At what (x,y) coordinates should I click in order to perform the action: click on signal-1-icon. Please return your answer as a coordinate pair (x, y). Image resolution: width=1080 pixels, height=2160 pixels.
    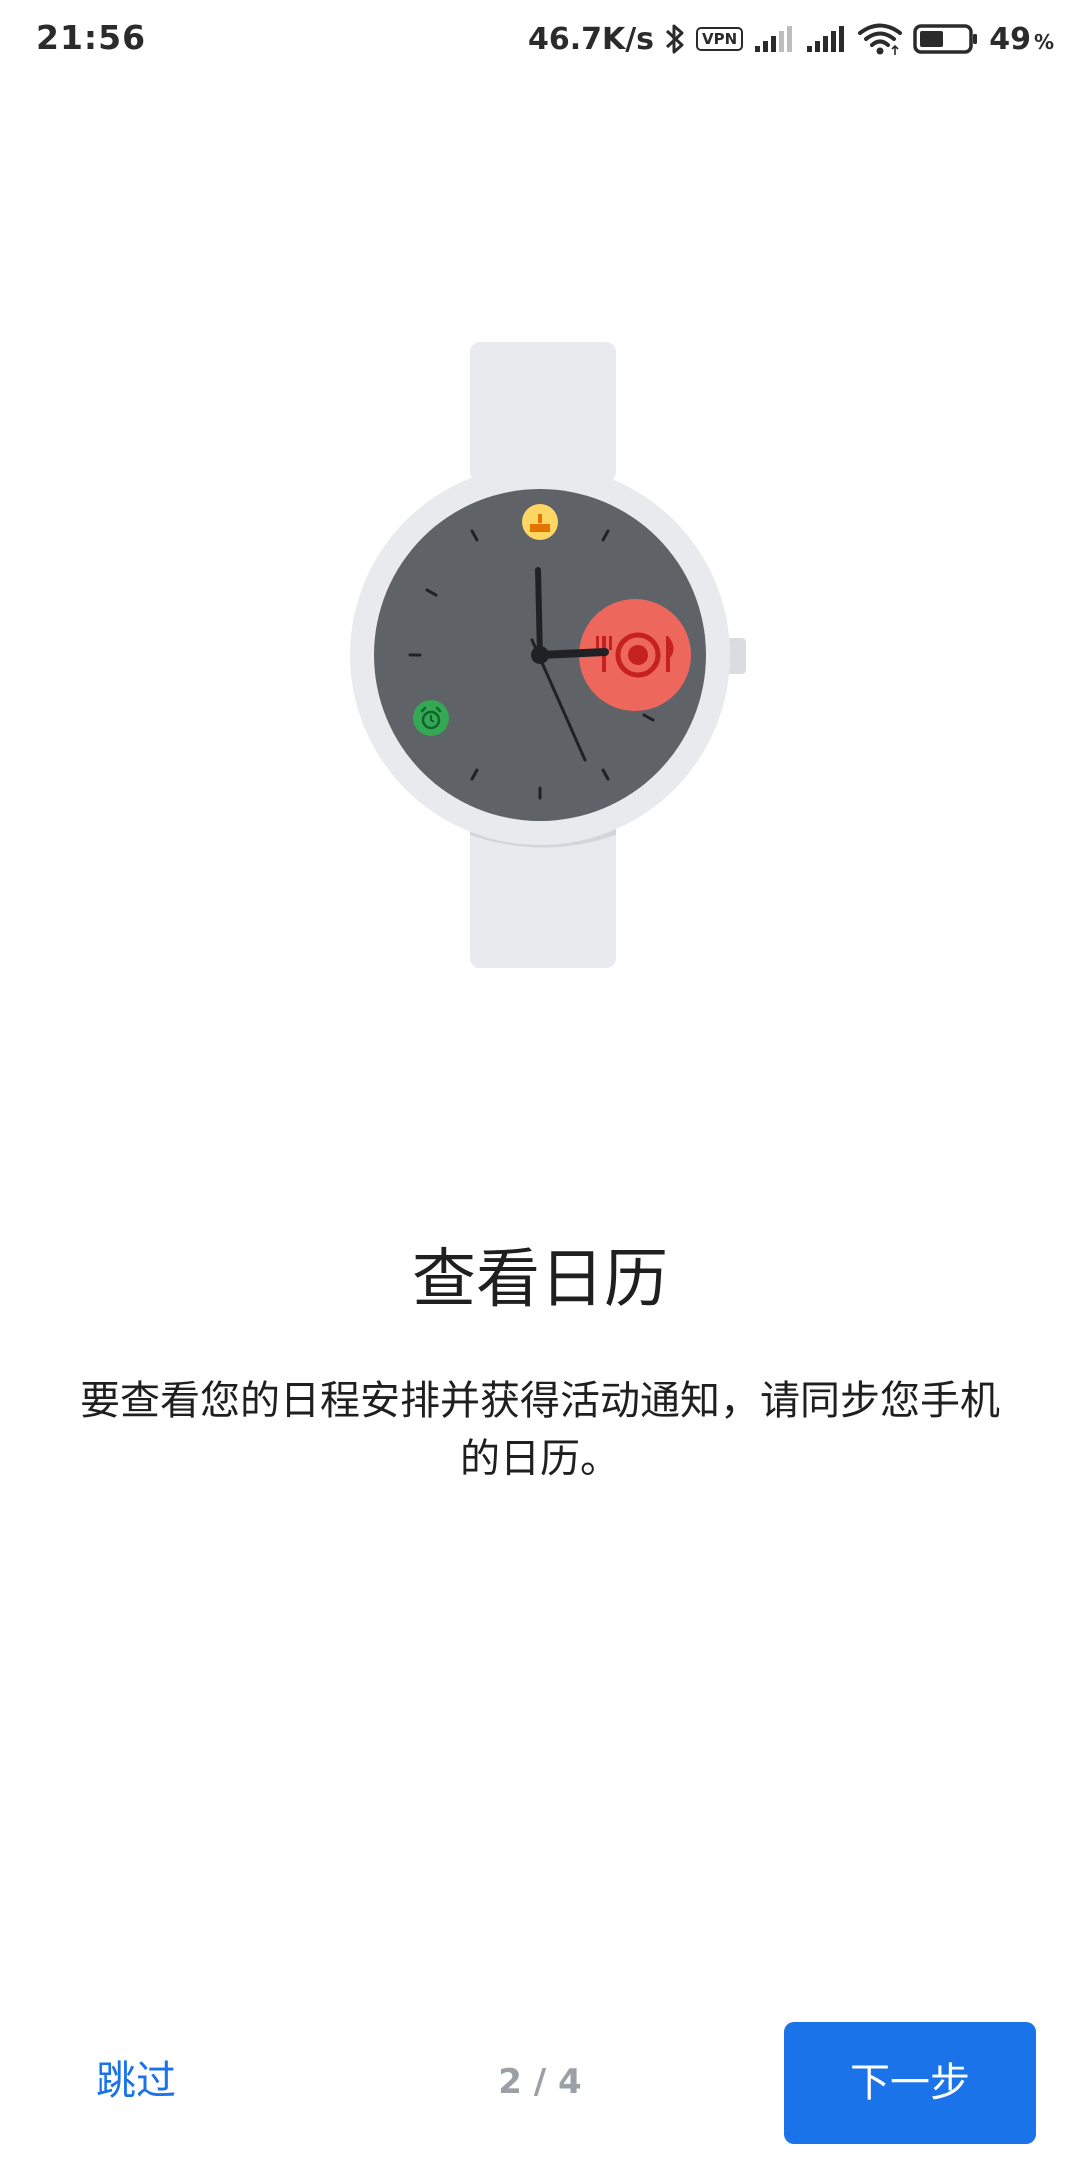
    Looking at the image, I should click on (774, 39).